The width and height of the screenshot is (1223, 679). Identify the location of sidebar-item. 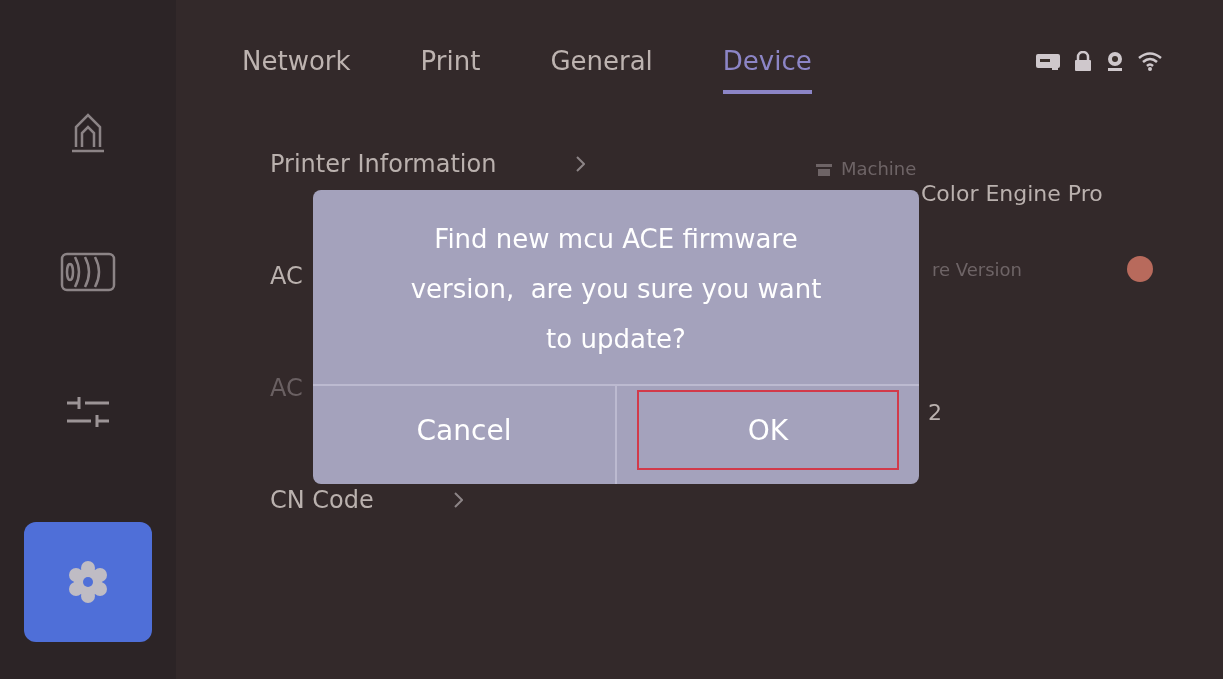
(88, 582).